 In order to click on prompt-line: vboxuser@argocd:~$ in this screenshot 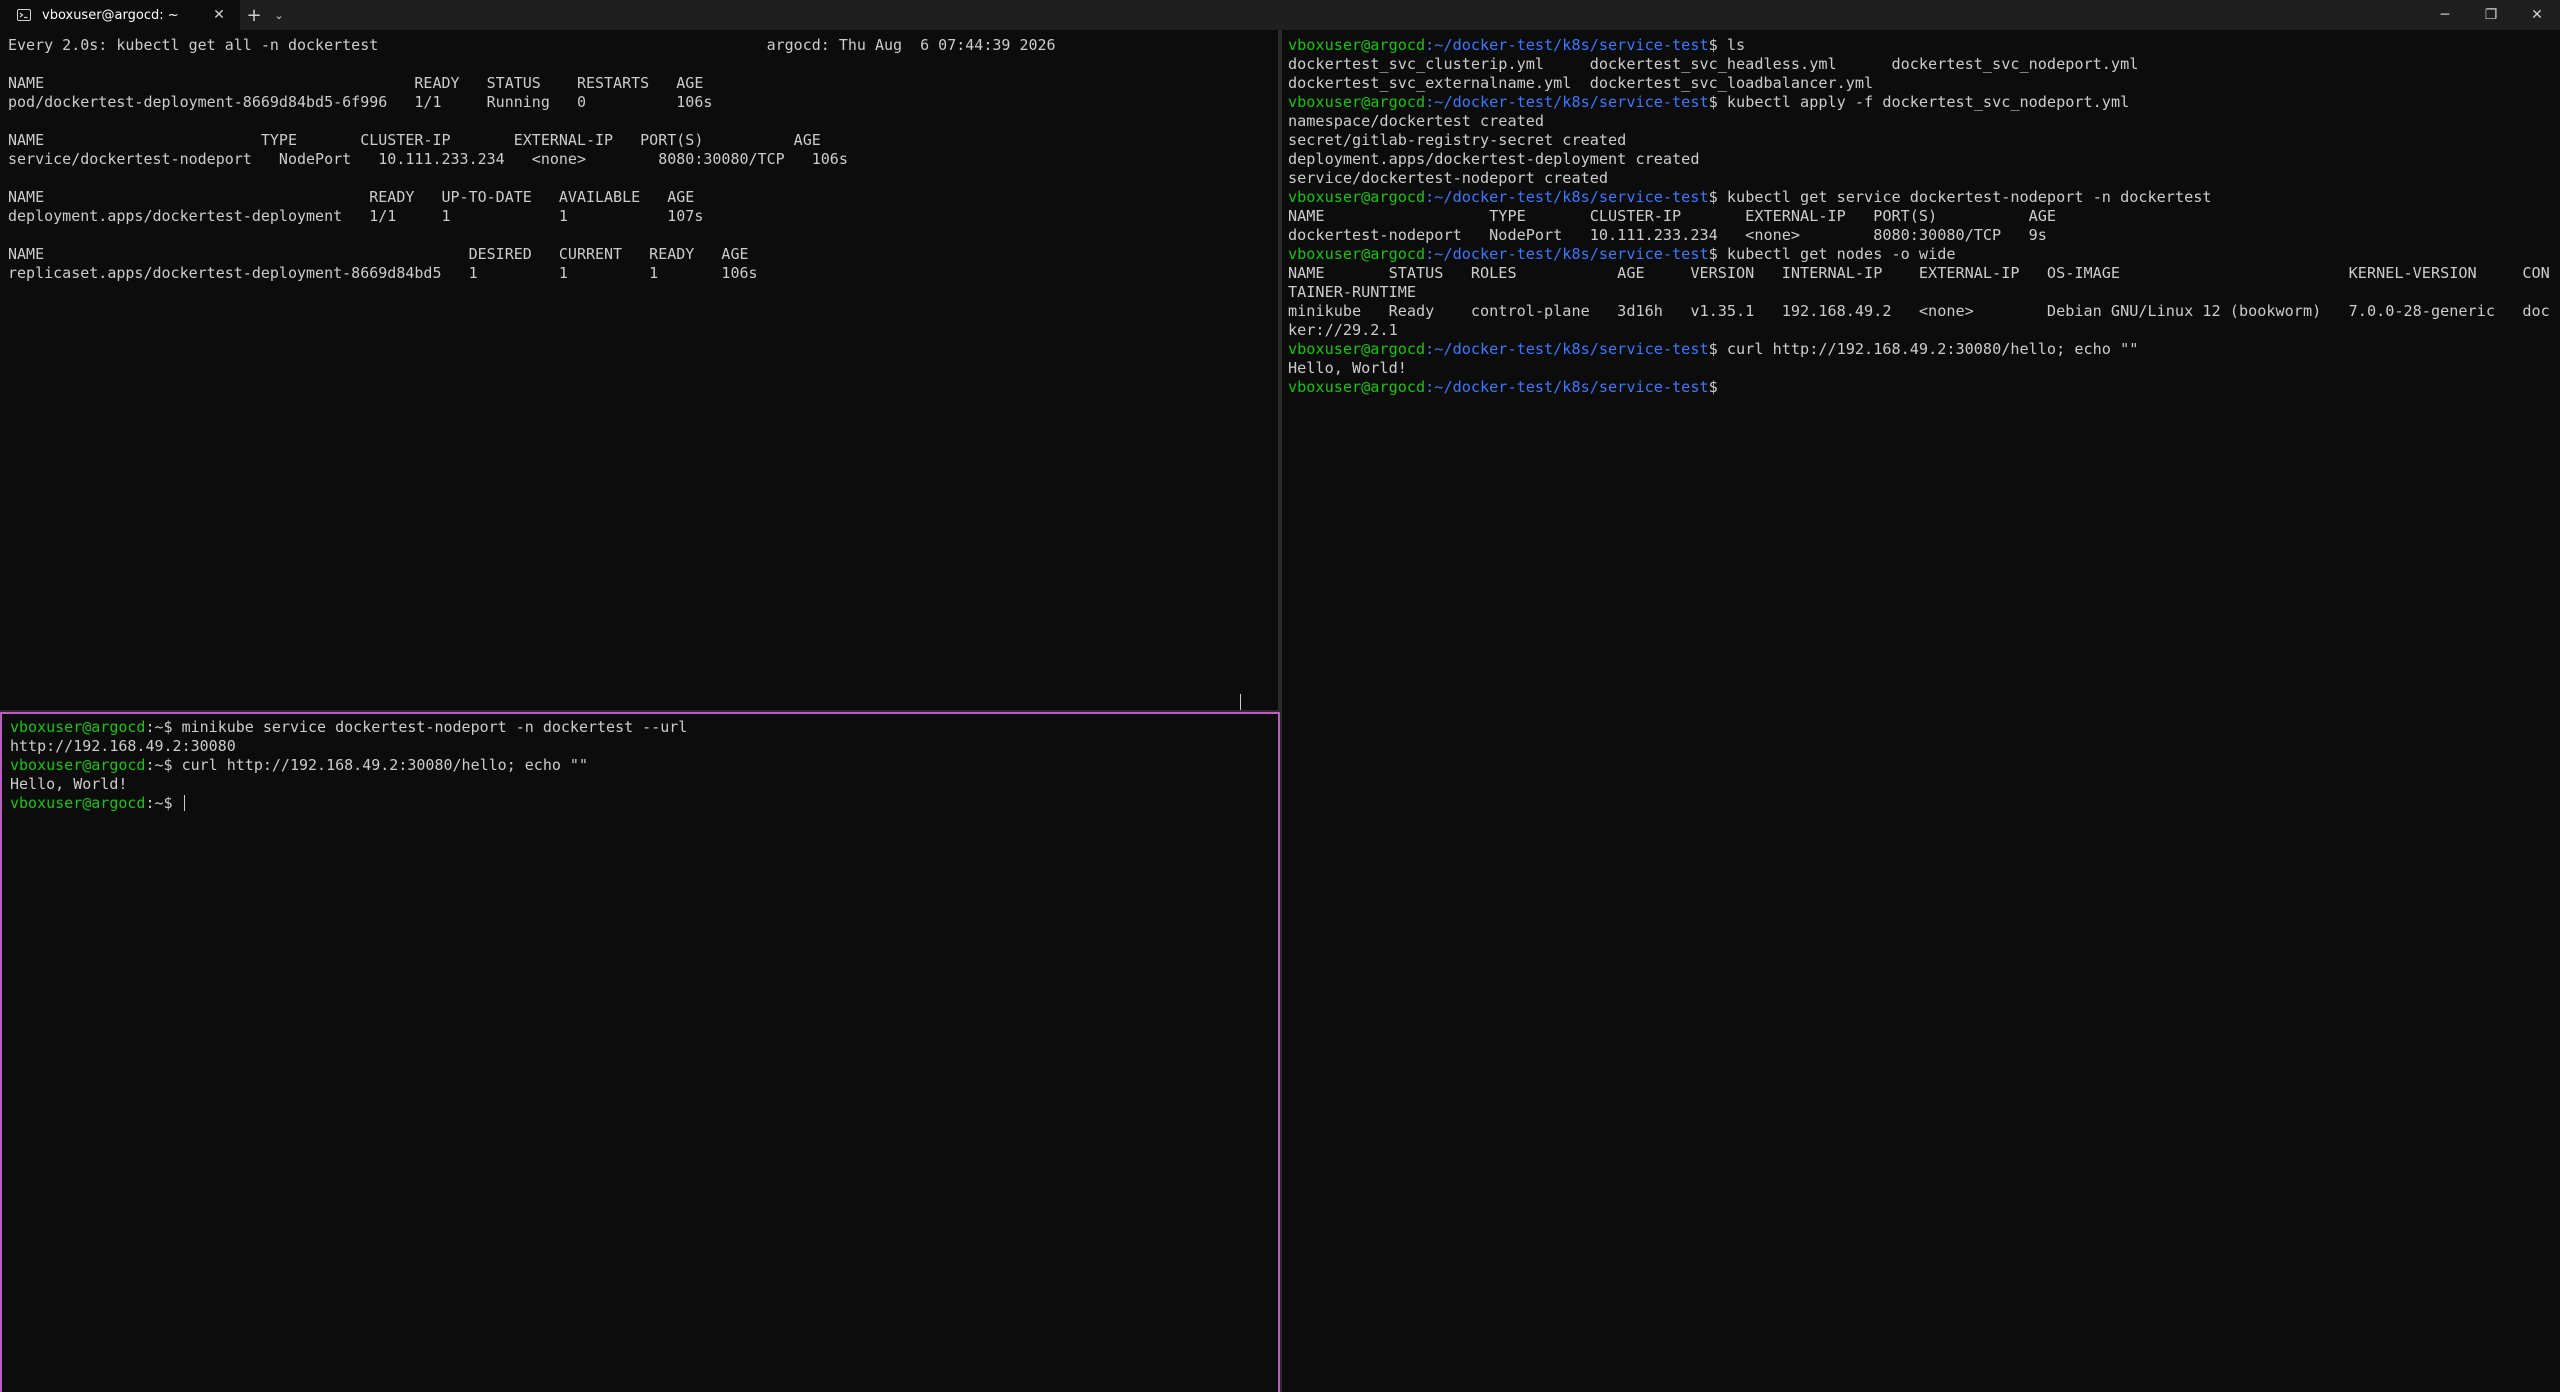, I will do `click(640, 803)`.